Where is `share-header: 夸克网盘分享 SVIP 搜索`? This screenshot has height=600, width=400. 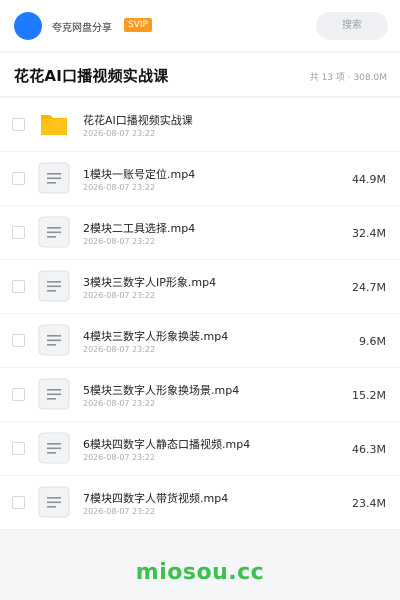 share-header: 夸克网盘分享 SVIP 搜索 is located at coordinates (200, 26).